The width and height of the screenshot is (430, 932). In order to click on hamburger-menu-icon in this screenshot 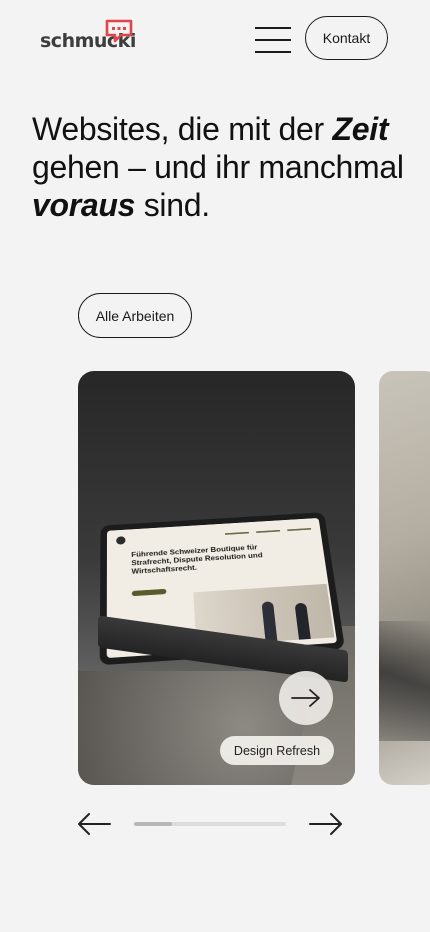, I will do `click(273, 40)`.